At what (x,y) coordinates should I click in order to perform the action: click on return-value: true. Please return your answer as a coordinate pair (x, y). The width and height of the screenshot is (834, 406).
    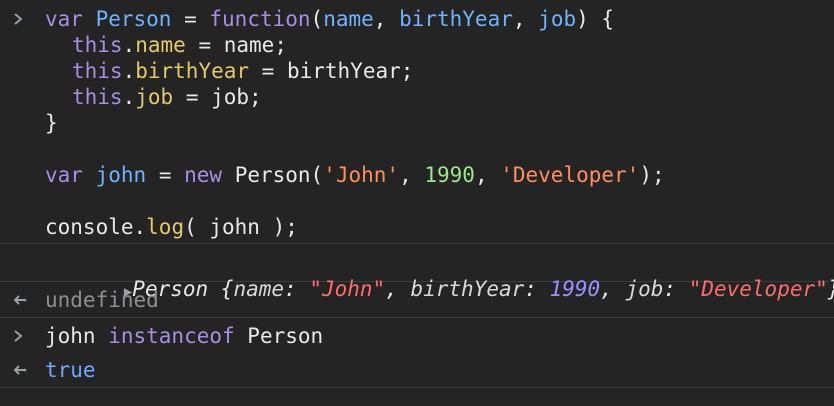
    Looking at the image, I should click on (70, 370).